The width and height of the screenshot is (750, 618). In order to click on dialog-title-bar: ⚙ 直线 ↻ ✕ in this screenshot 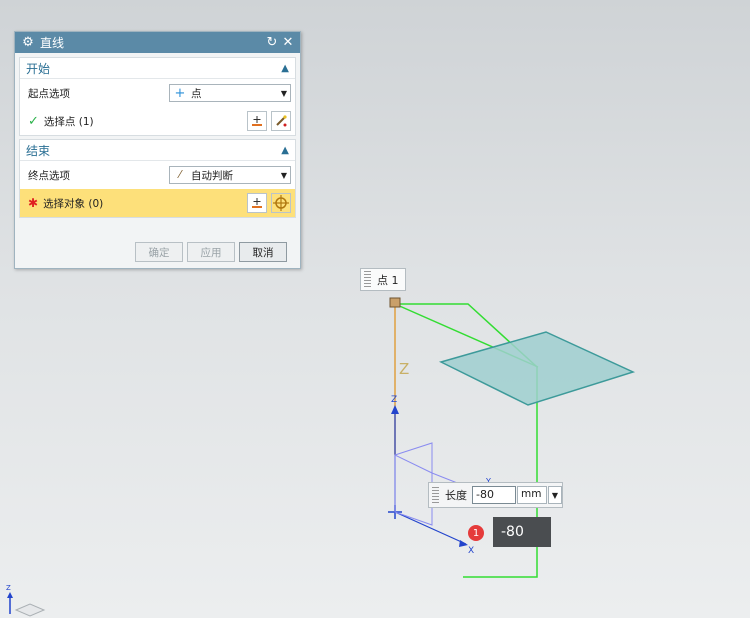, I will do `click(157, 42)`.